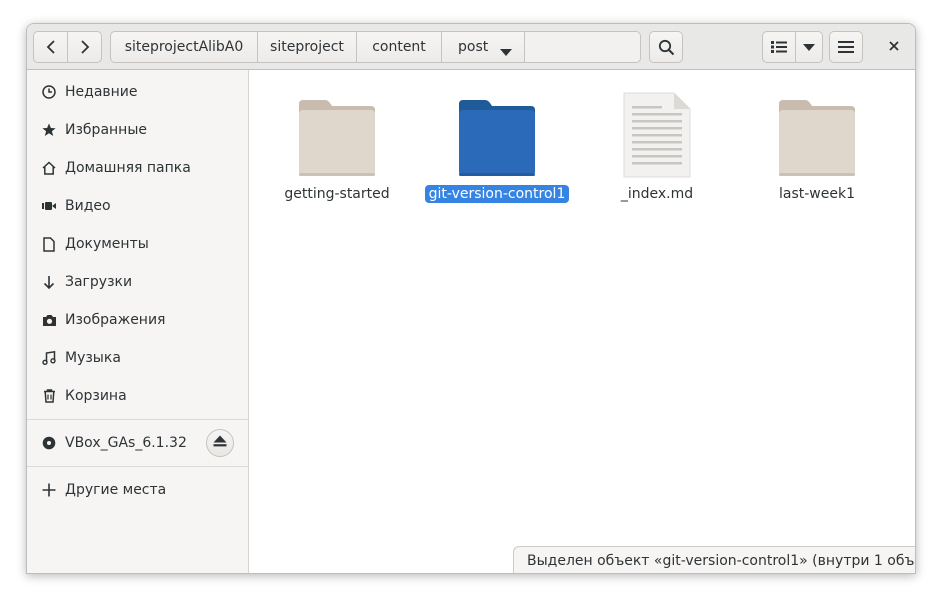 This screenshot has height=603, width=942. I want to click on sidebar-item-music: Музыка, so click(137, 358).